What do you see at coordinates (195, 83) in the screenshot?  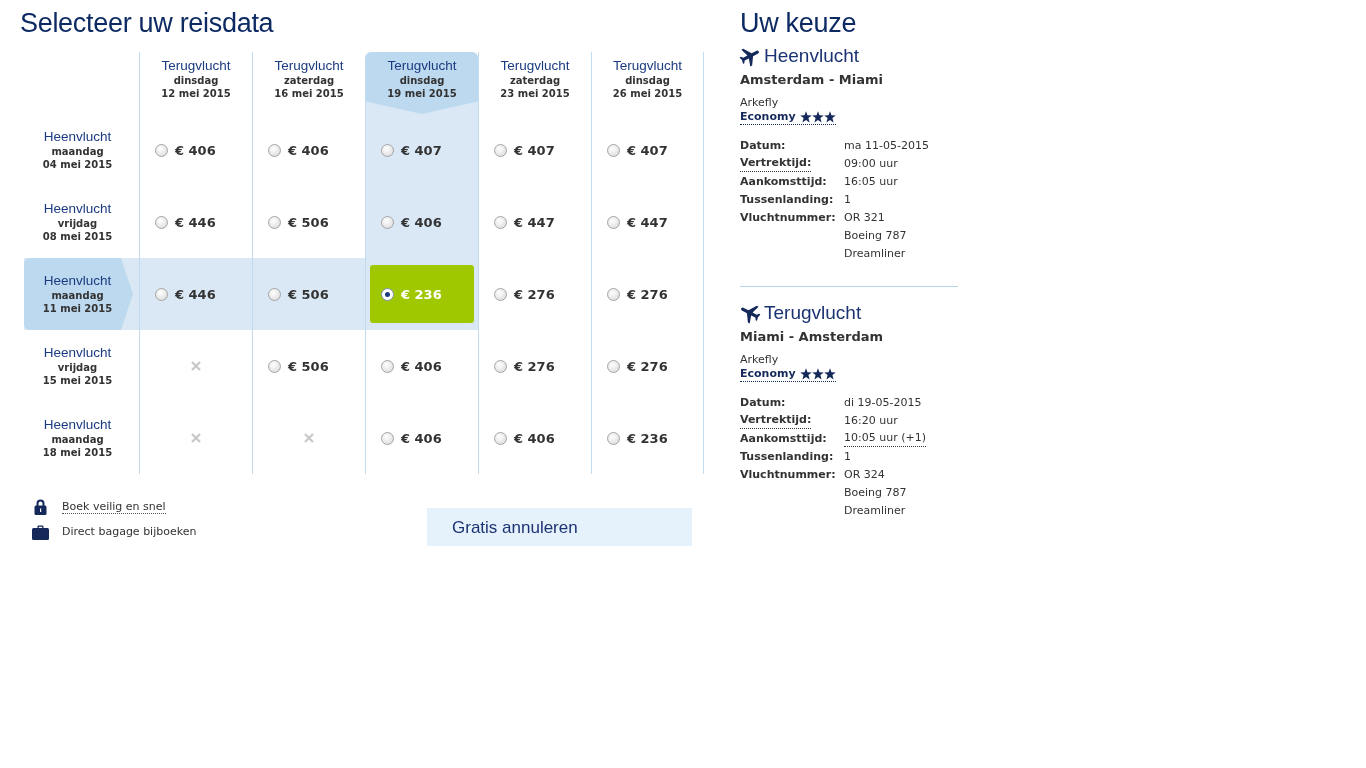 I see `column-header: Terugvlucht dinsdag 12 mei 2015` at bounding box center [195, 83].